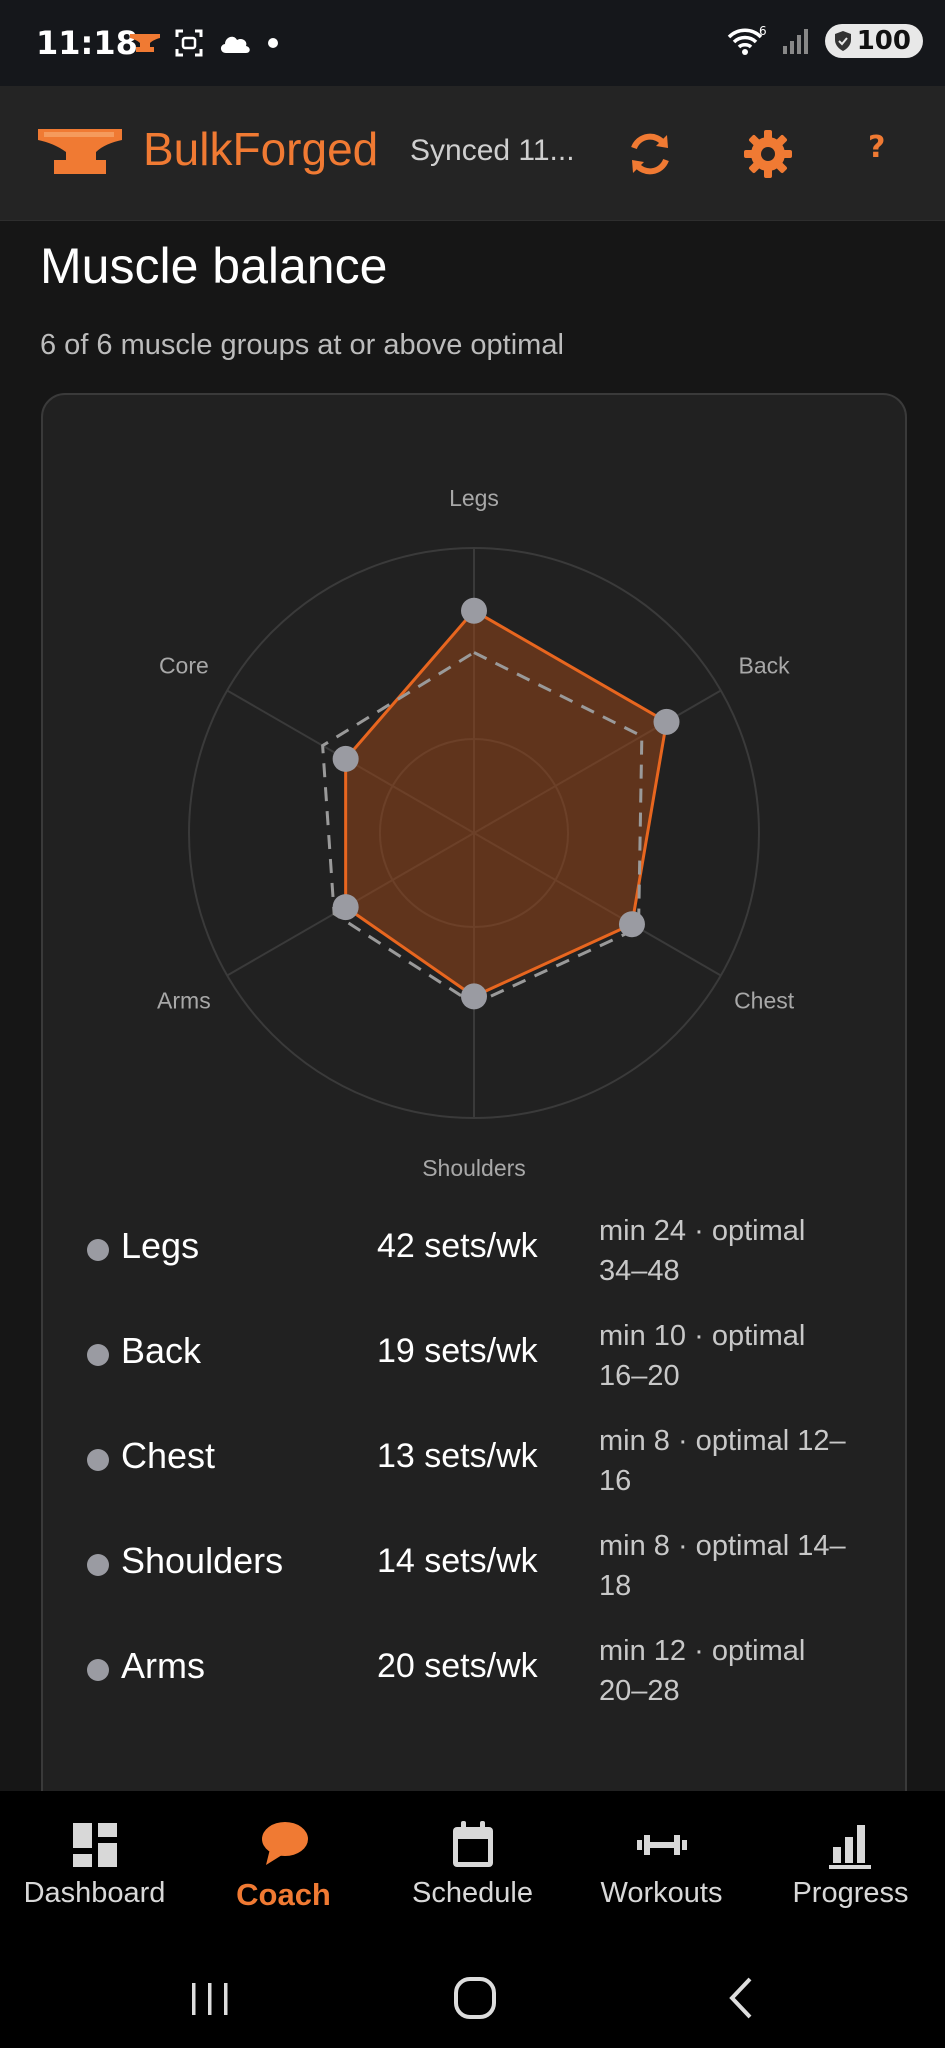 The height and width of the screenshot is (2048, 945). What do you see at coordinates (161, 1350) in the screenshot?
I see `legend-name: Back` at bounding box center [161, 1350].